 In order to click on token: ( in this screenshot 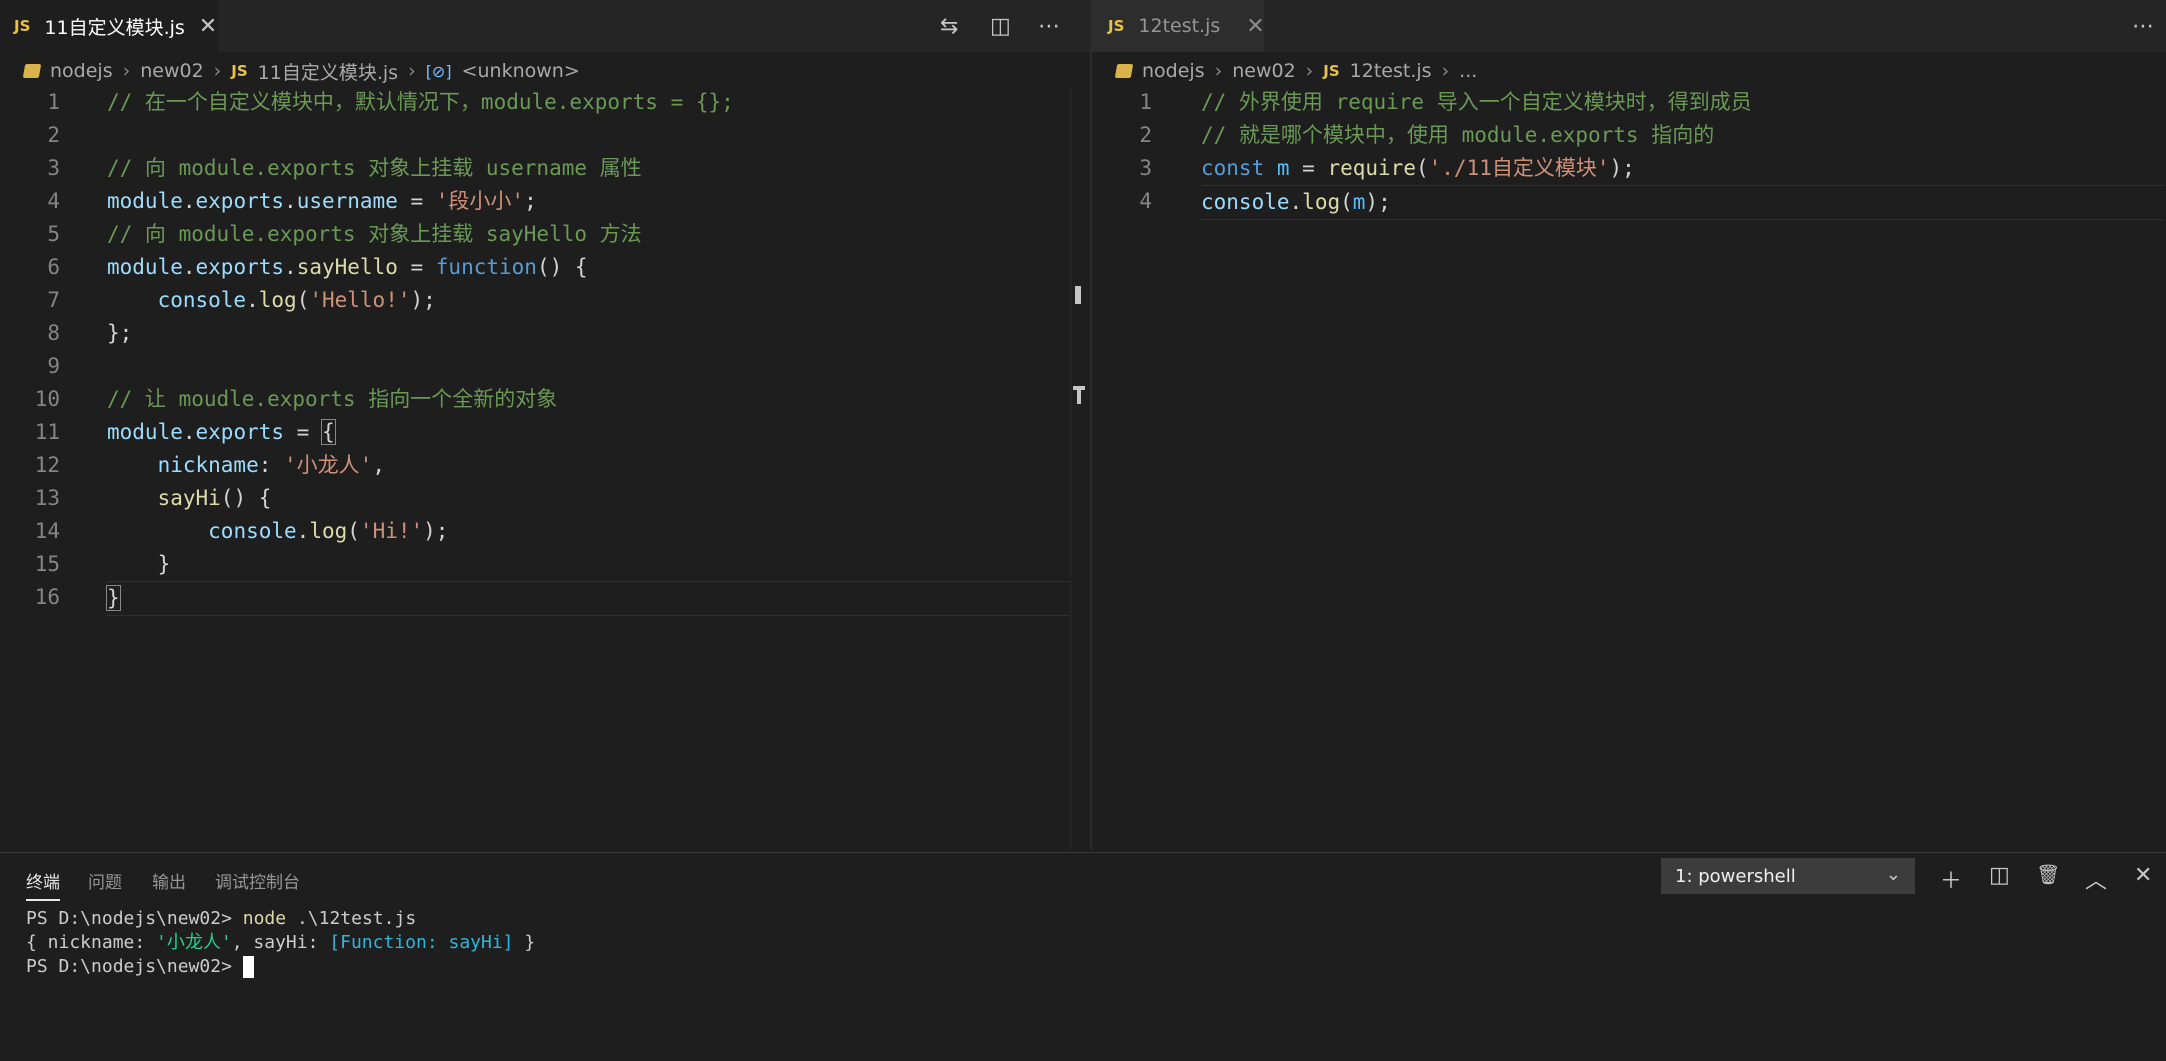, I will do `click(303, 300)`.